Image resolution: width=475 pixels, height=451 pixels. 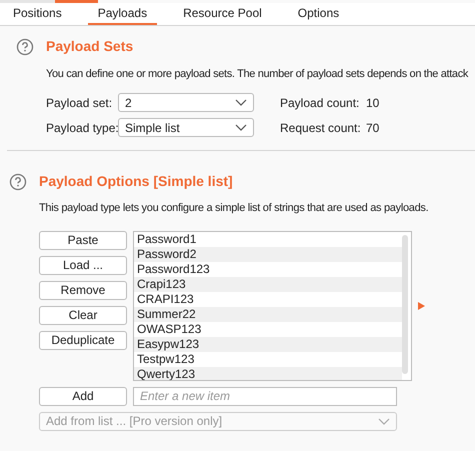 I want to click on action-button: Remove, so click(x=83, y=290).